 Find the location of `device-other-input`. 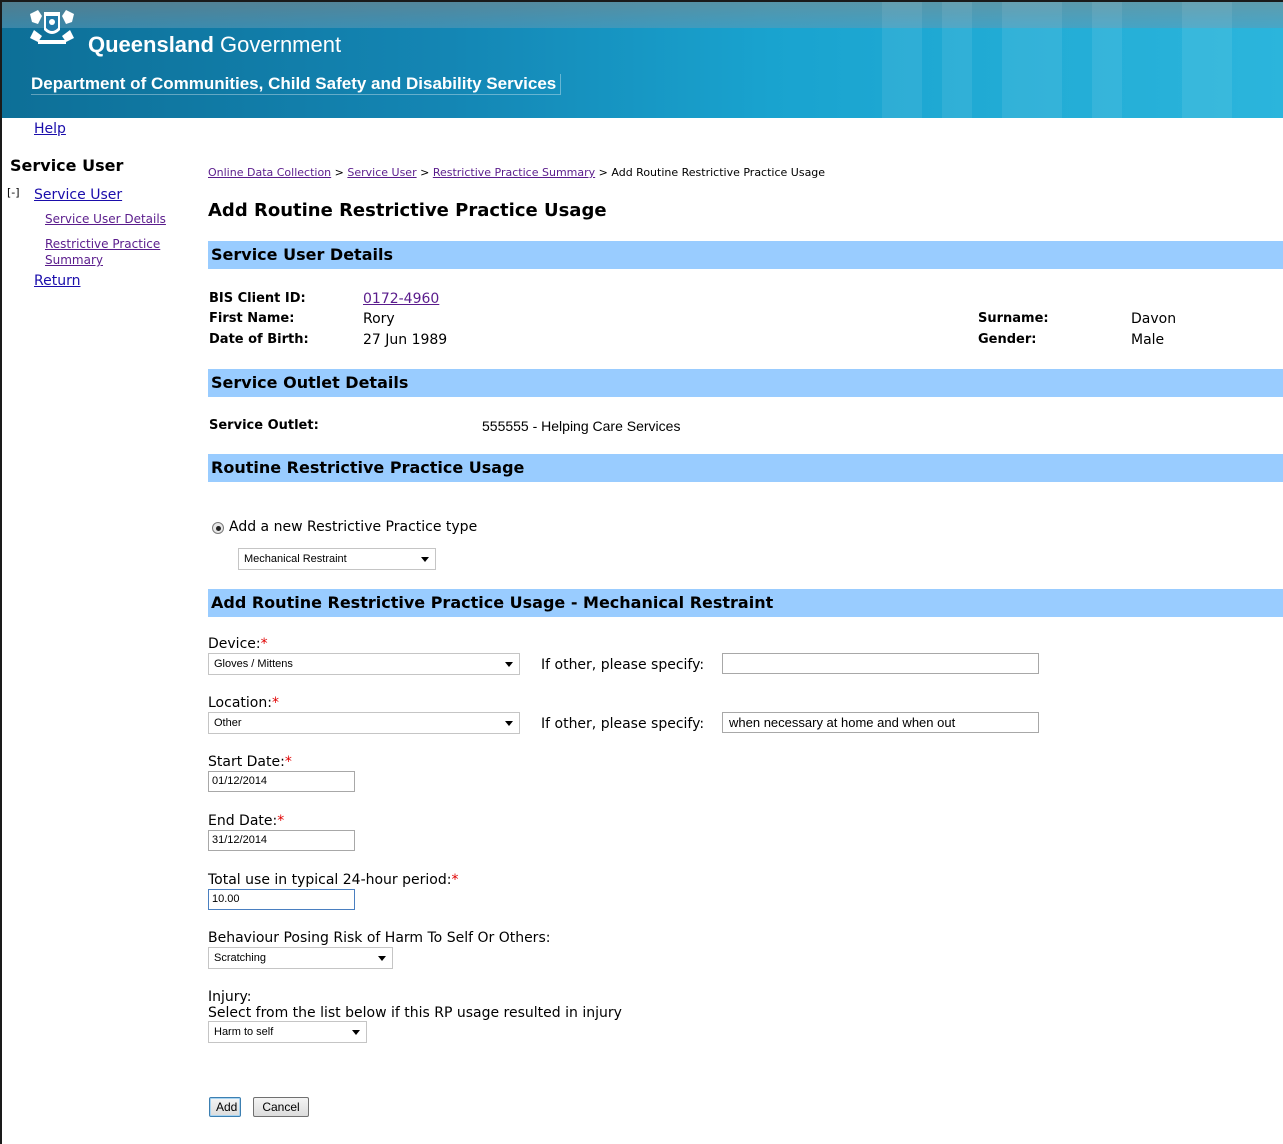

device-other-input is located at coordinates (880, 663).